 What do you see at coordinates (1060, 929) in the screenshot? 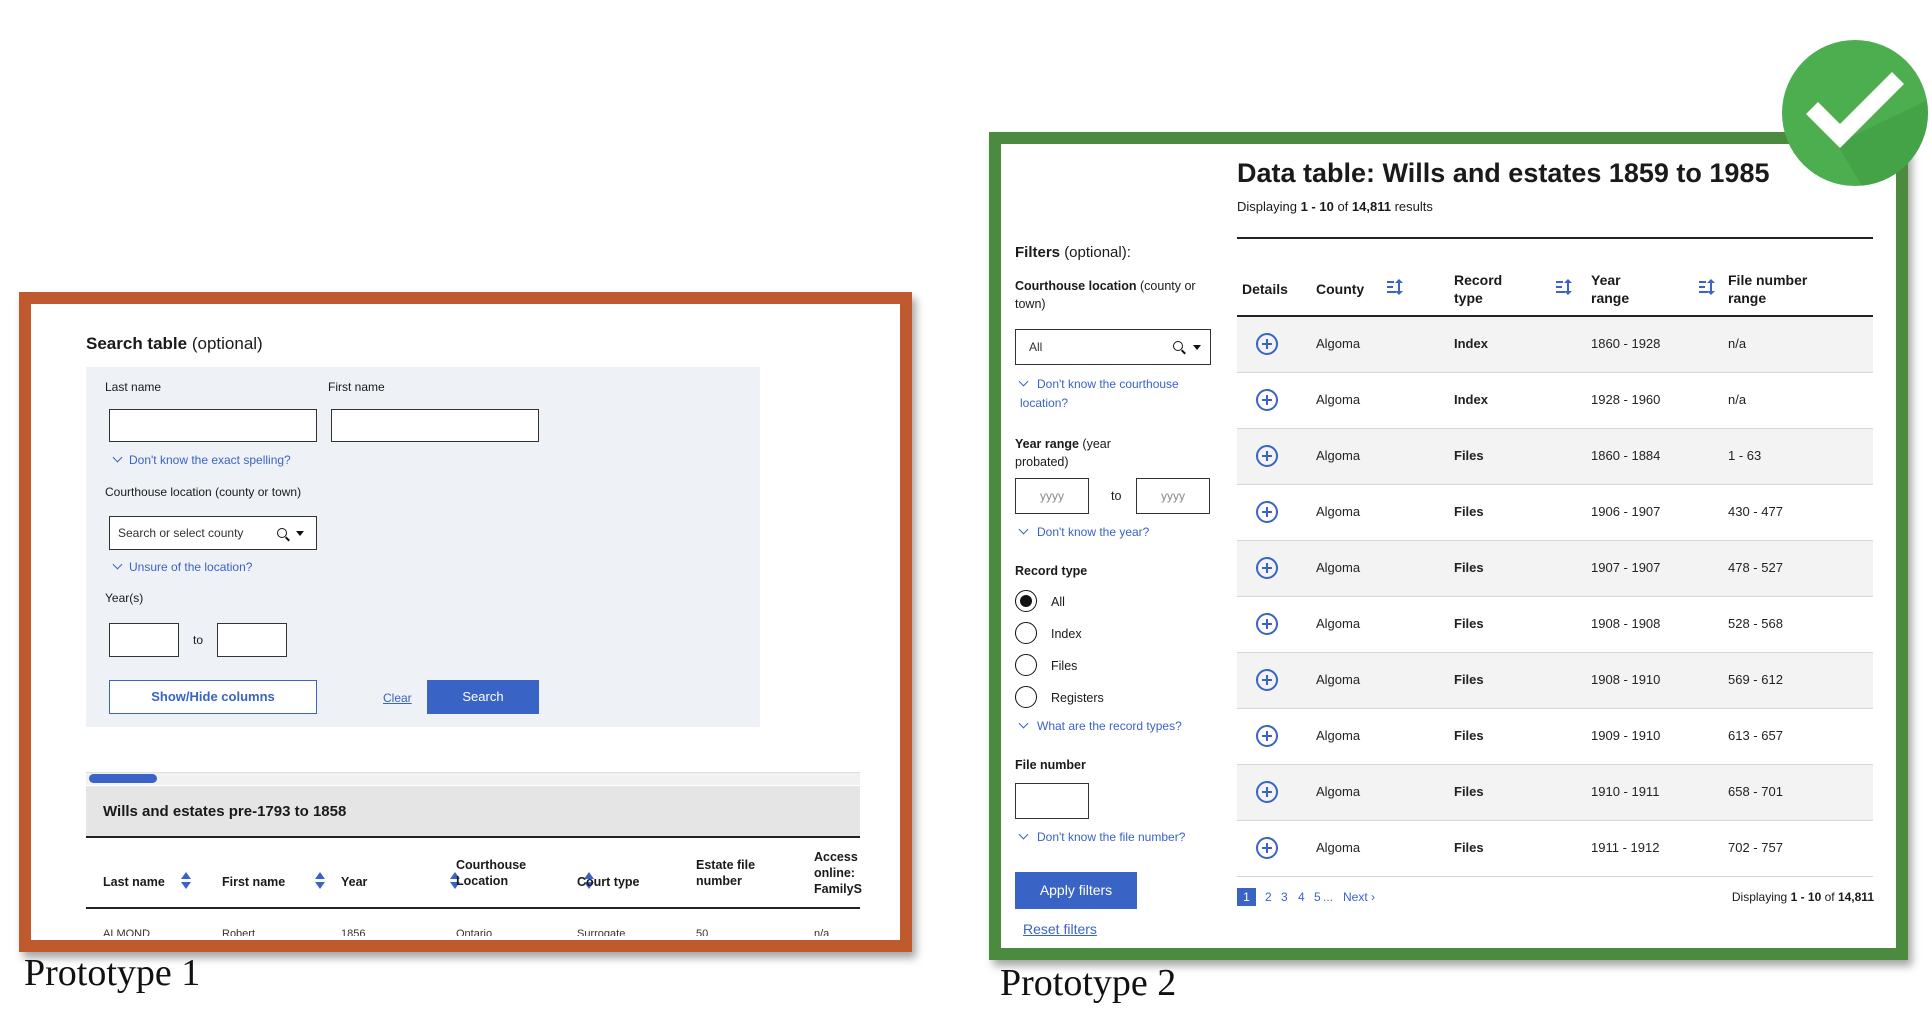
I see `reset-filters-link: Reset filters` at bounding box center [1060, 929].